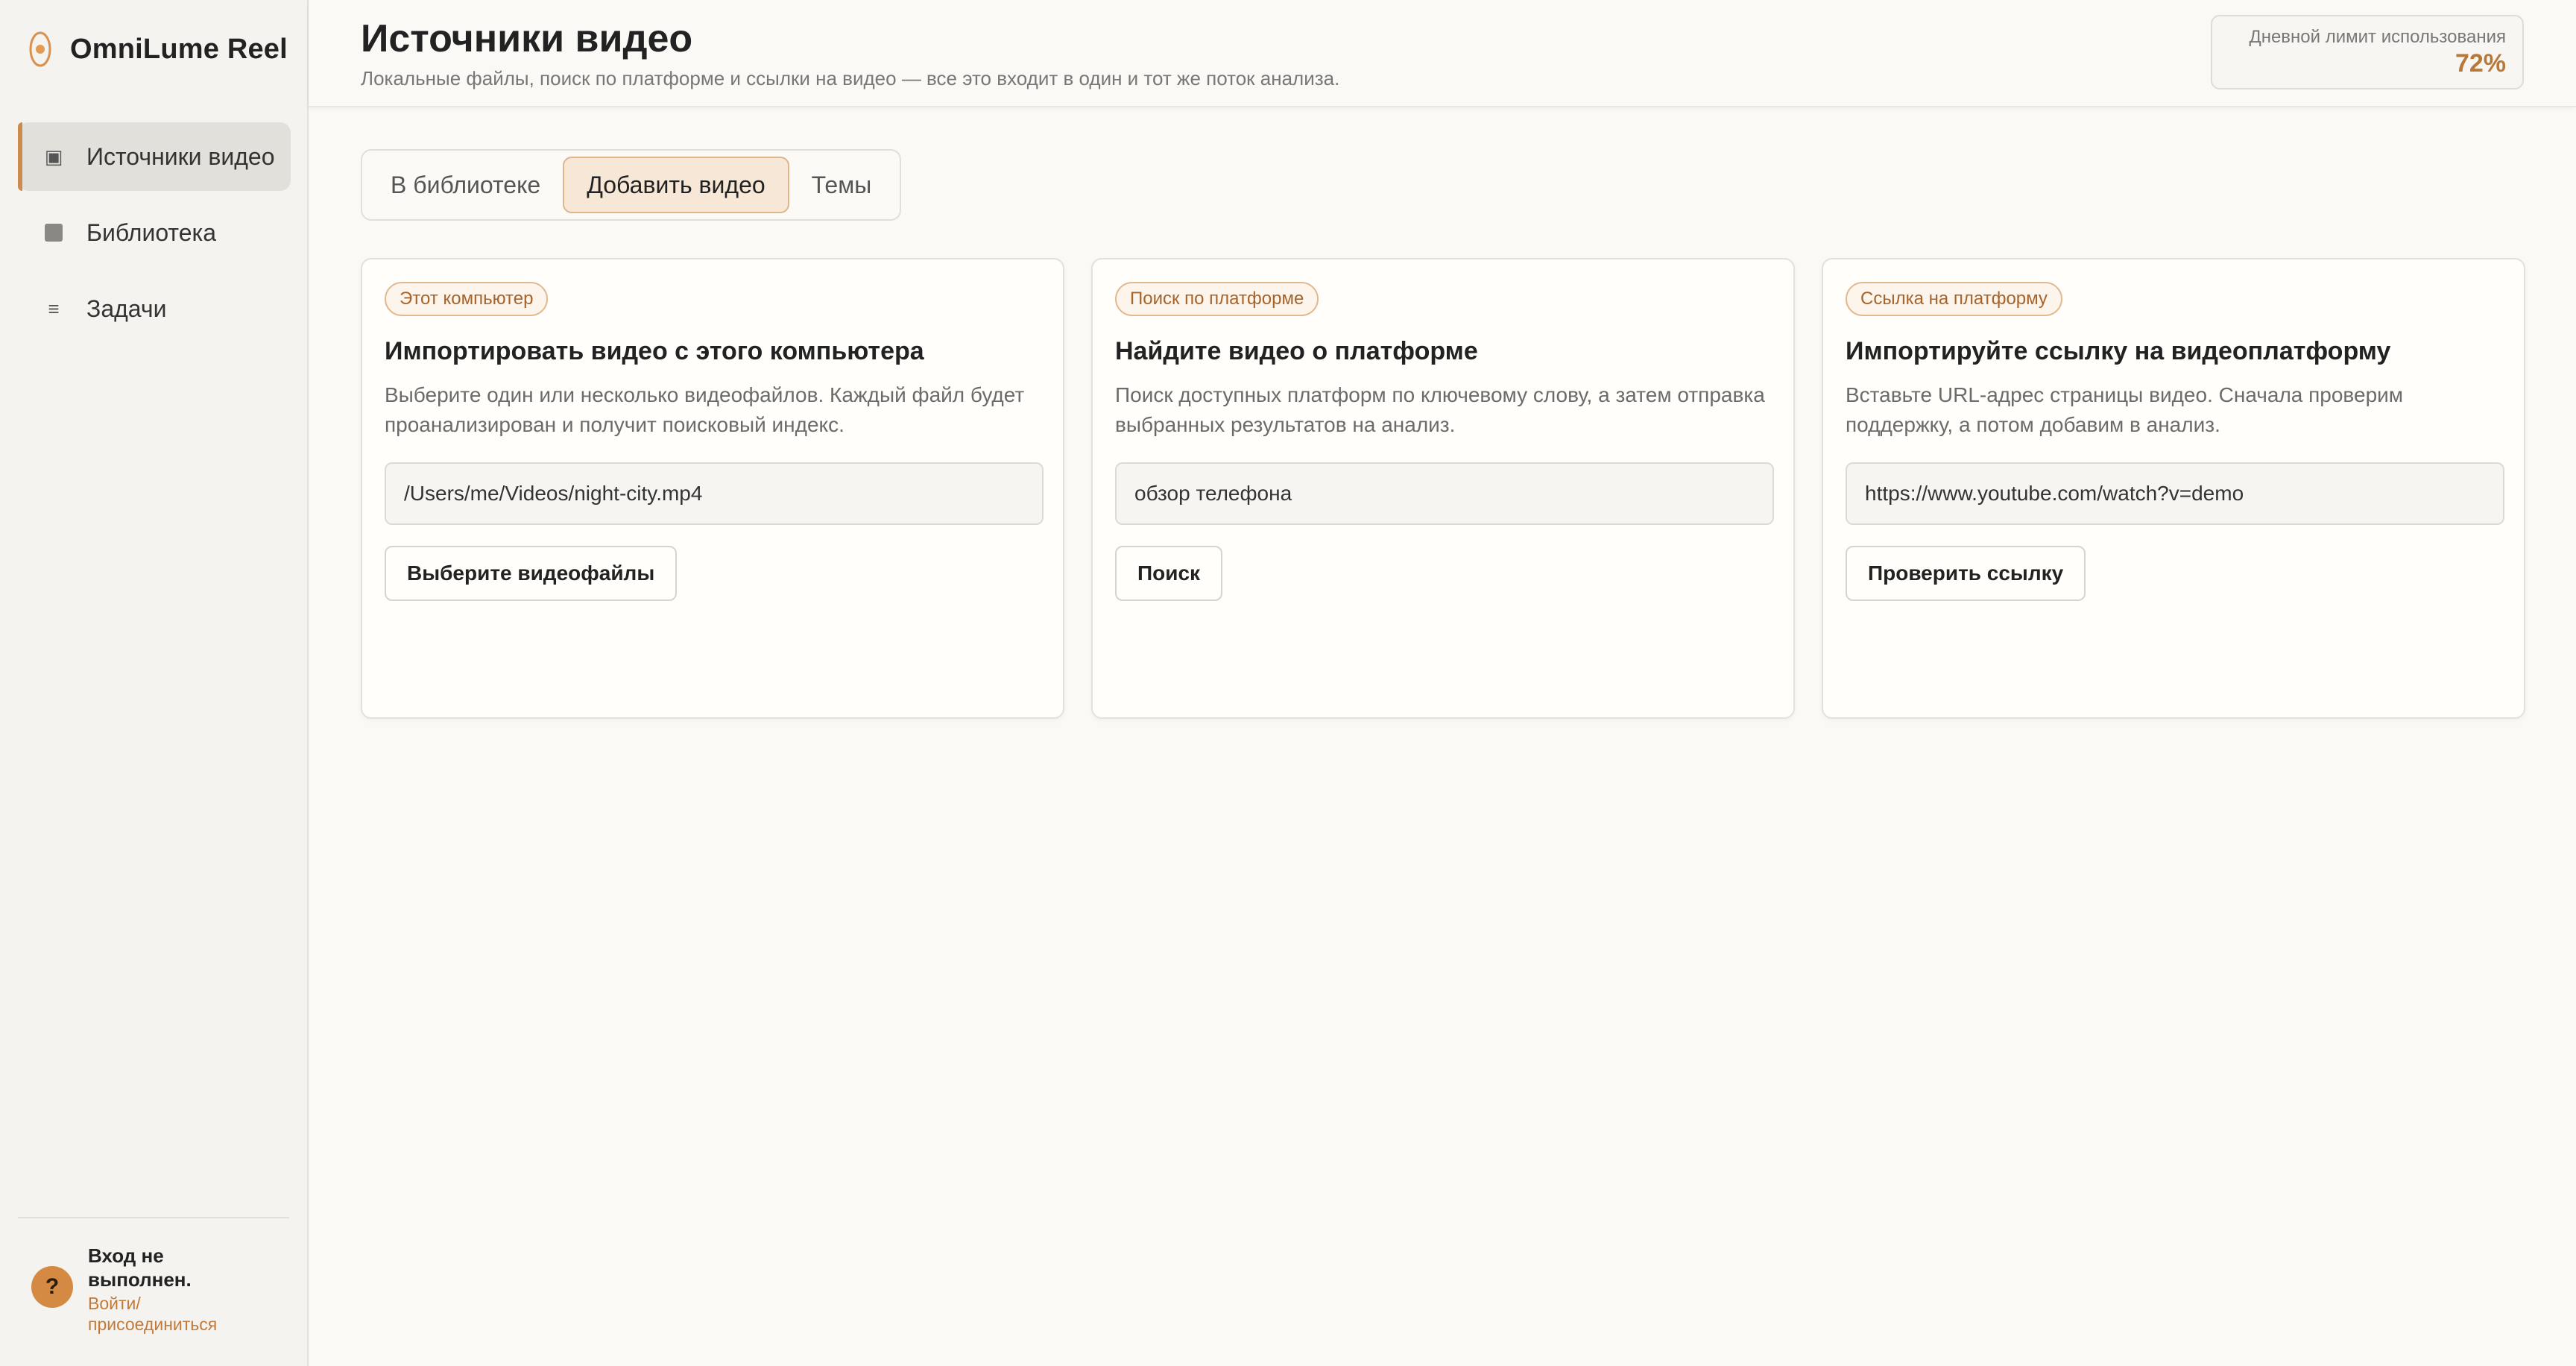 This screenshot has height=1366, width=2576. I want to click on tab-in-library: В библиотеке, so click(466, 185).